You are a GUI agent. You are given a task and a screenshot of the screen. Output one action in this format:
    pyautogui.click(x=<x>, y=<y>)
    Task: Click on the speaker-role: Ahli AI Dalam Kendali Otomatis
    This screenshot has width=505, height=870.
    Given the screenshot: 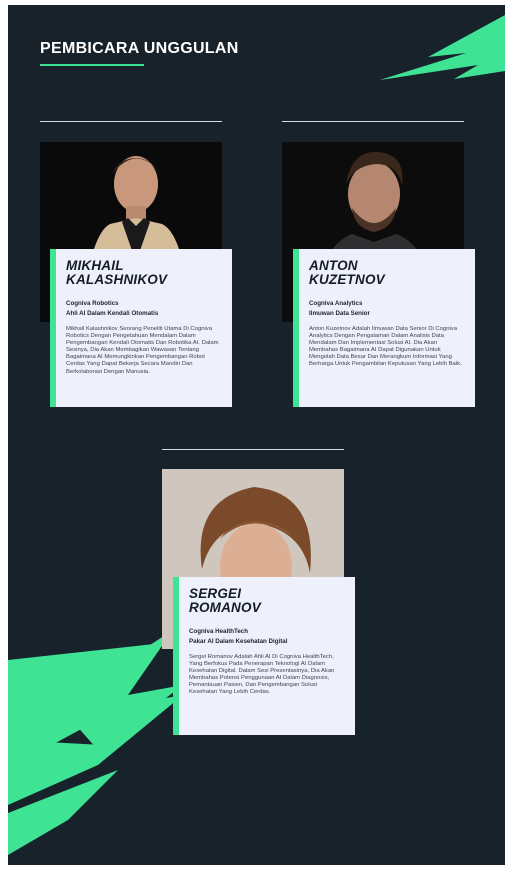 What is the action you would take?
    pyautogui.click(x=112, y=313)
    